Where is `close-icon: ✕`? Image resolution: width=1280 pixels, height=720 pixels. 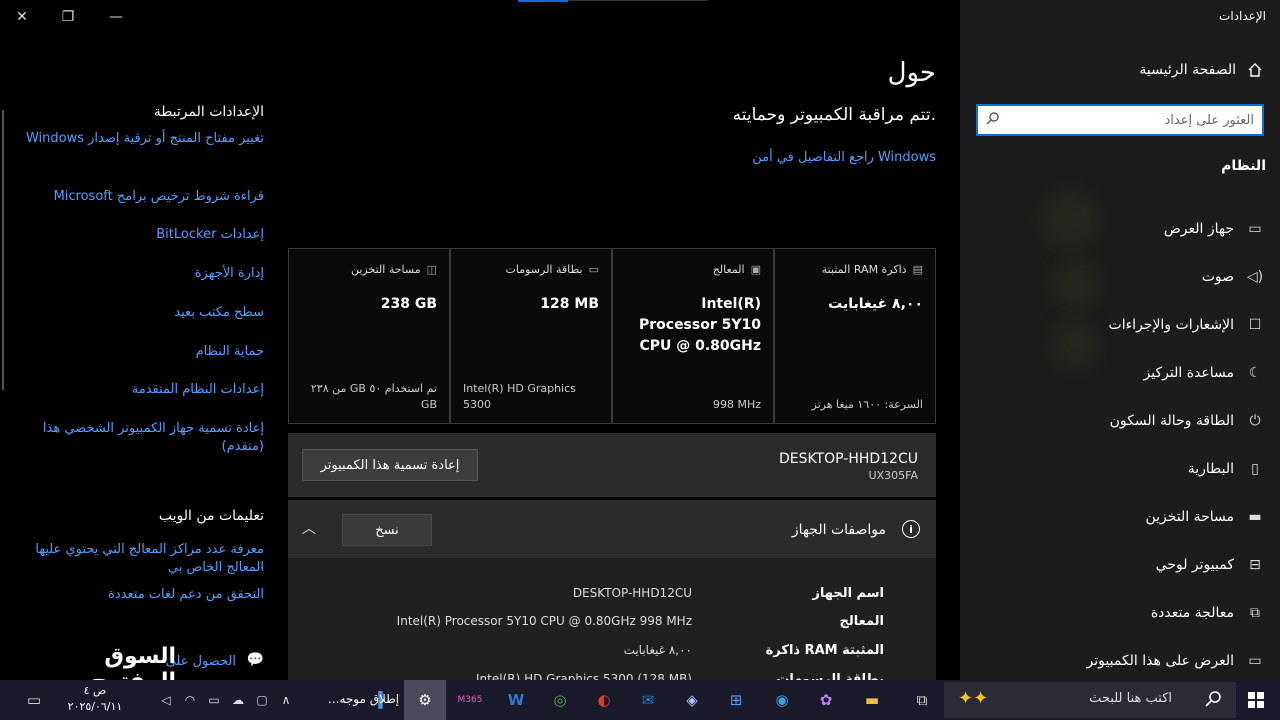 close-icon: ✕ is located at coordinates (22, 17).